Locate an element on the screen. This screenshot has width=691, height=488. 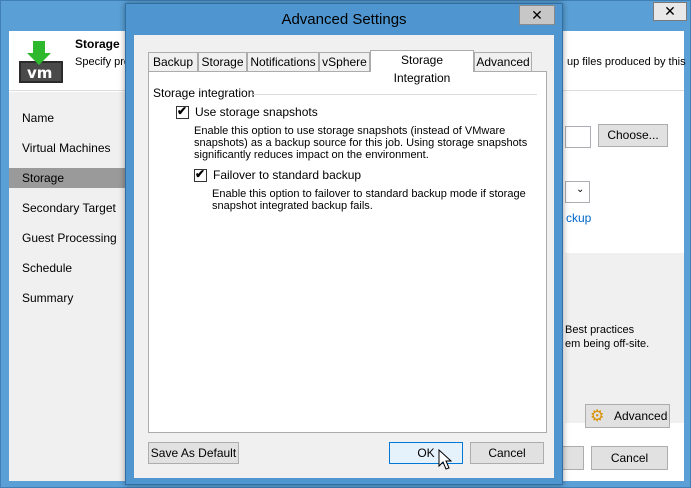
failover-row: ✔ Failover to standard backup is located at coordinates (278, 174).